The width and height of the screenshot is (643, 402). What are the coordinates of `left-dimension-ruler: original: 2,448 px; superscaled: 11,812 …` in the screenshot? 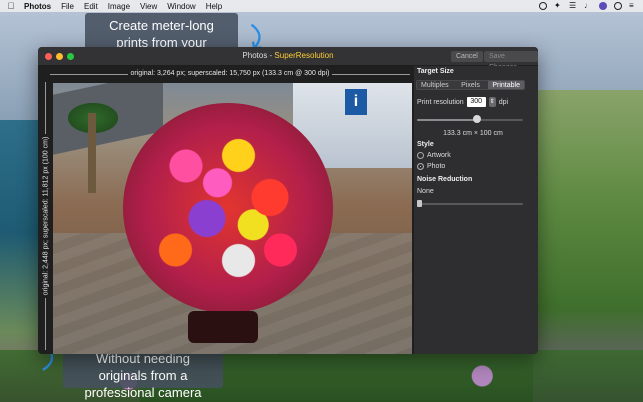 It's located at (45, 216).